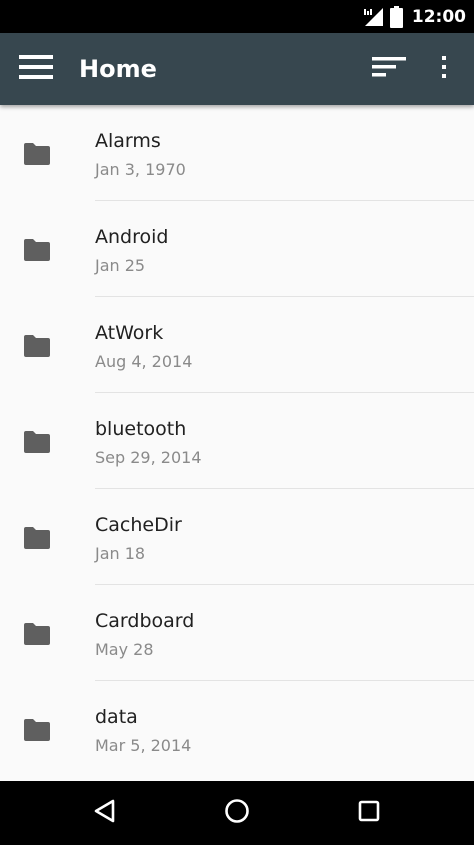  Describe the element at coordinates (132, 237) in the screenshot. I see `file-name: Android` at that location.